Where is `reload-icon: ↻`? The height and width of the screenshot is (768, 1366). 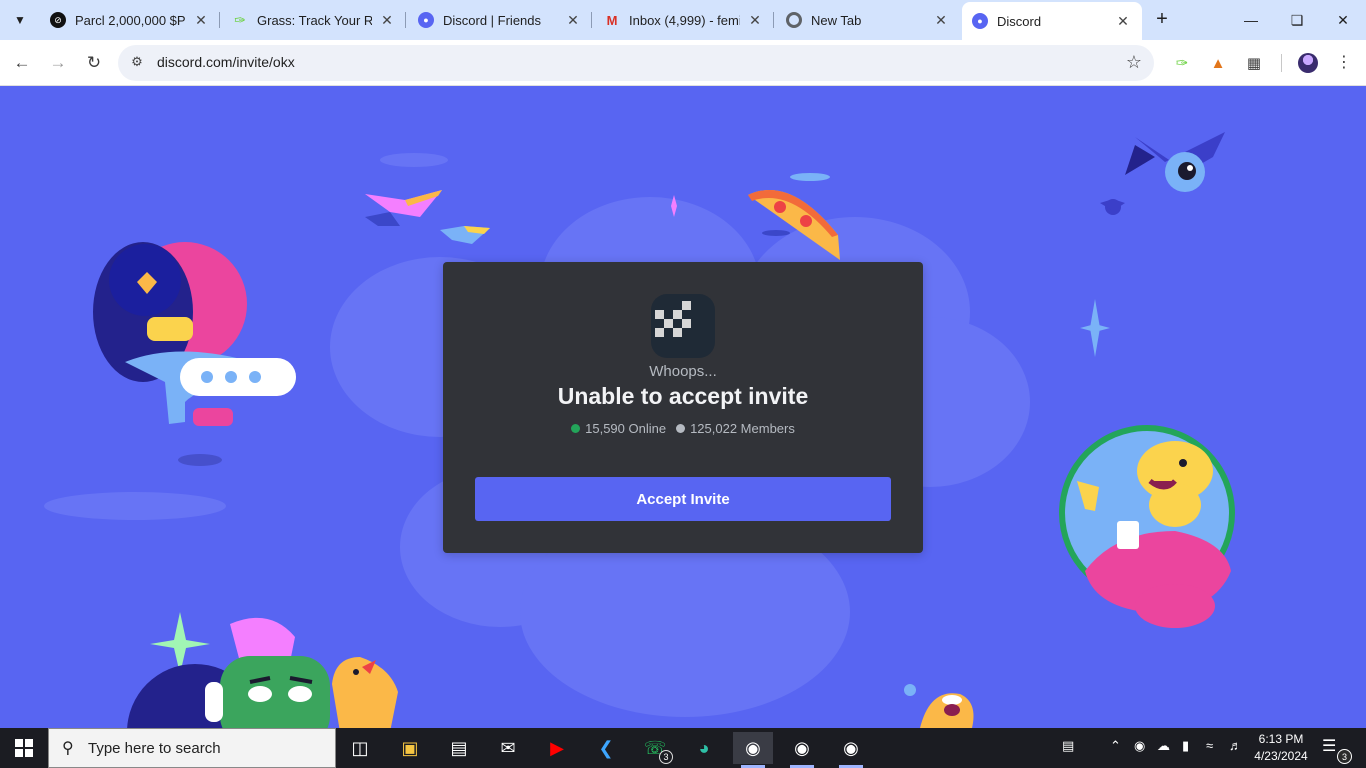
reload-icon: ↻ is located at coordinates (94, 63).